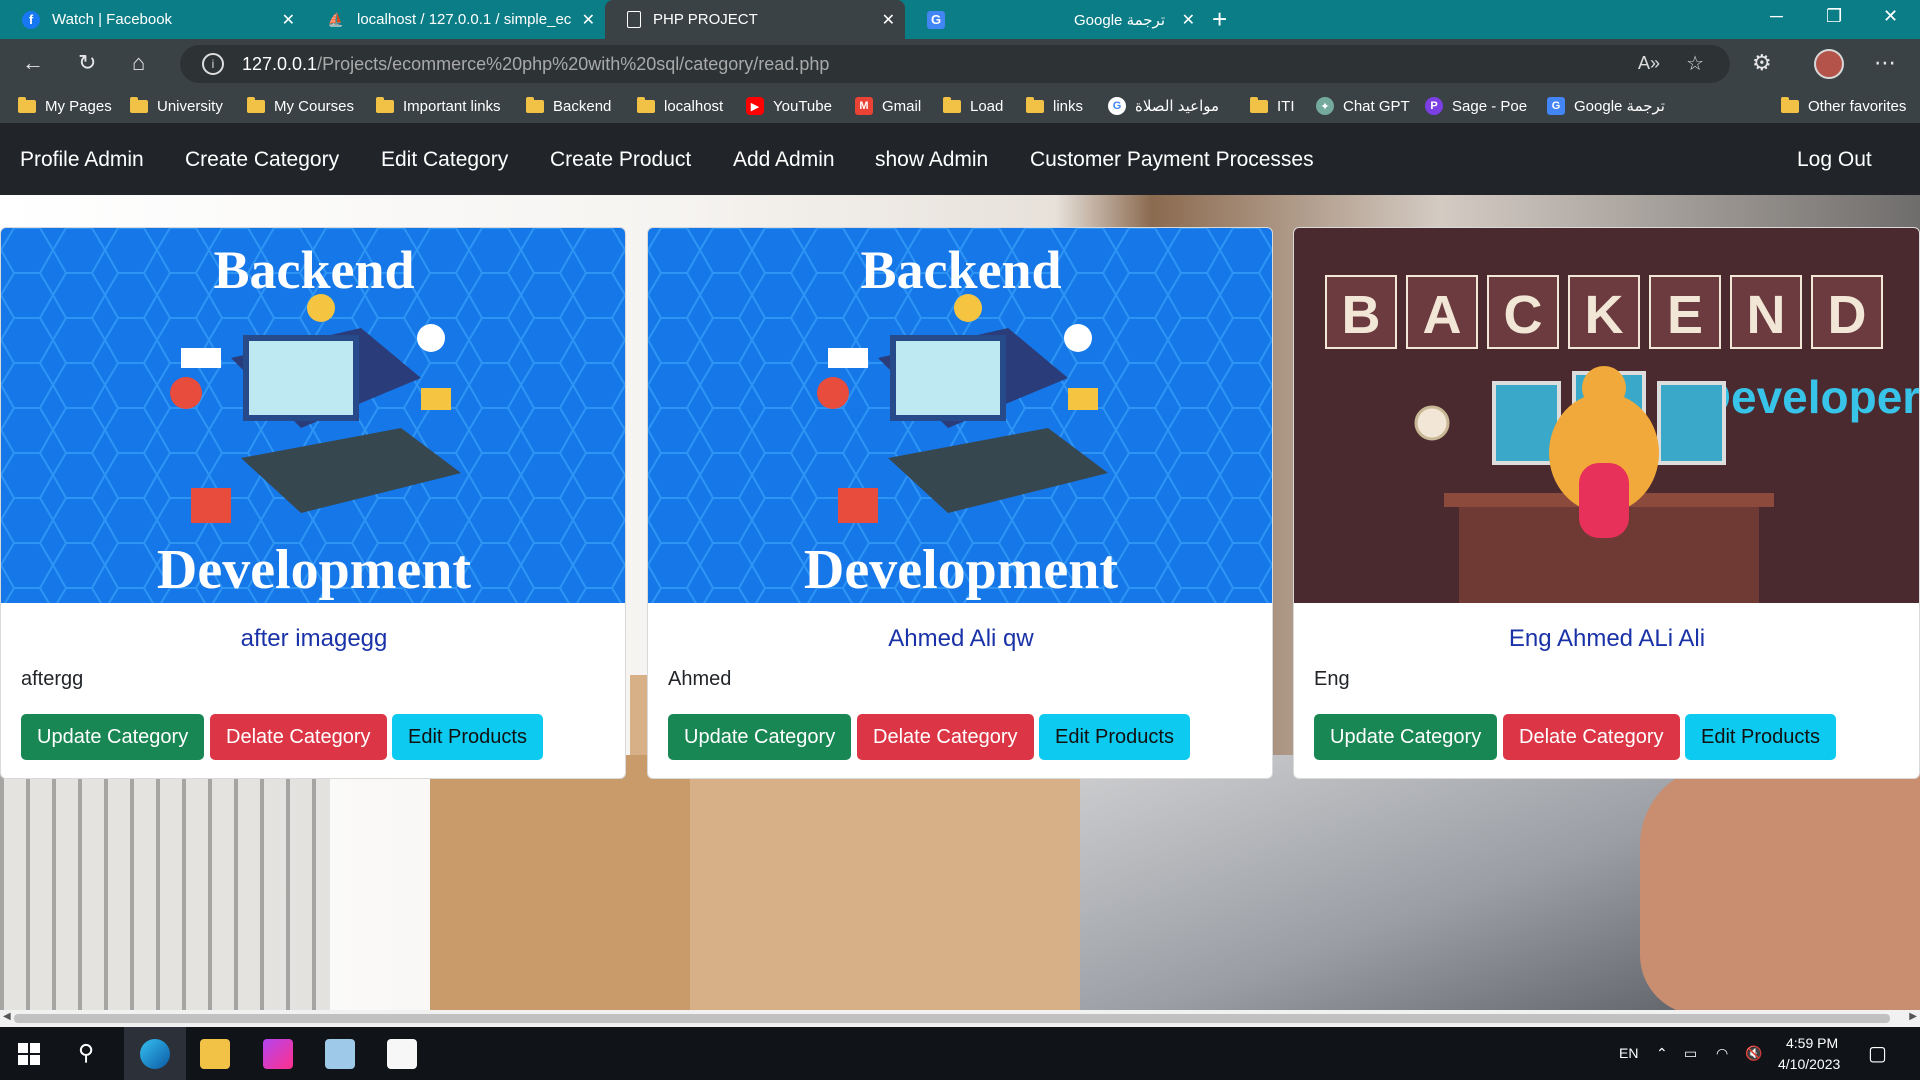 Image resolution: width=1920 pixels, height=1080 pixels. What do you see at coordinates (1877, 1053) in the screenshot?
I see `notifications-icon: ▢` at bounding box center [1877, 1053].